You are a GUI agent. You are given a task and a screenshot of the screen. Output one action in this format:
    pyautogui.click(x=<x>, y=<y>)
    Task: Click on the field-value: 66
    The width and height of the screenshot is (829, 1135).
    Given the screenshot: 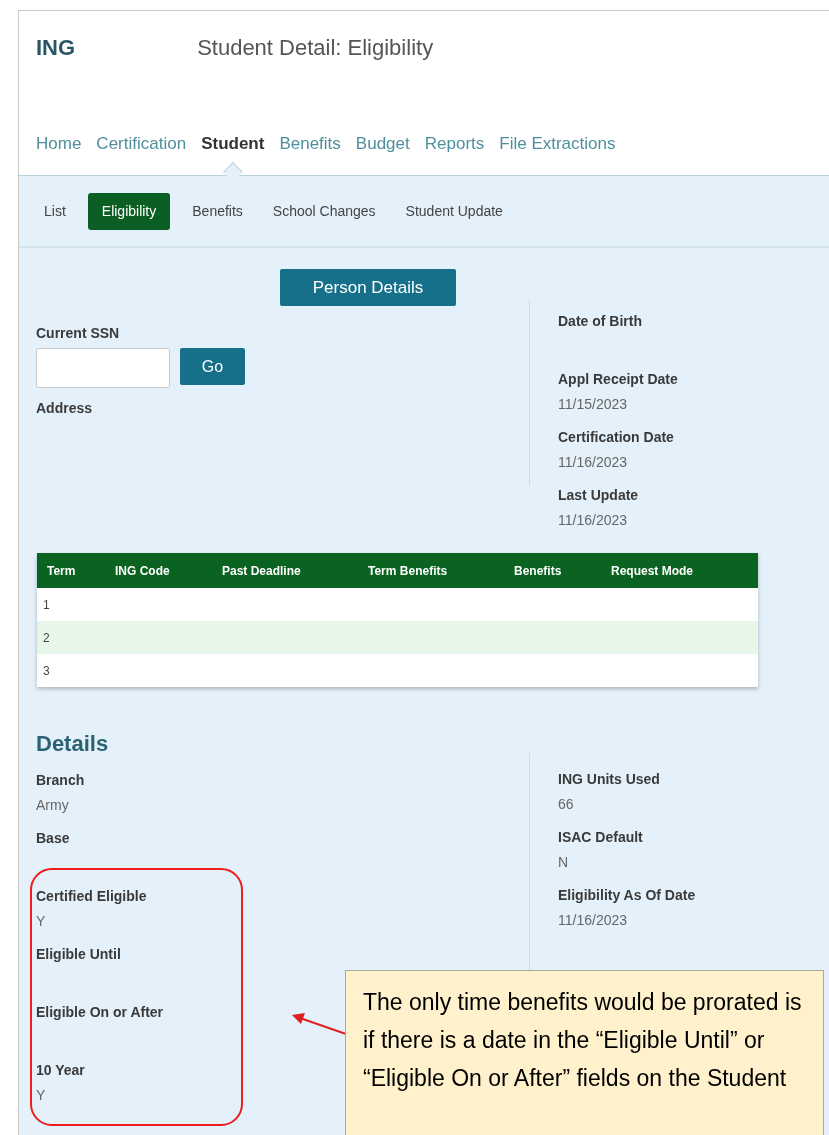 What is the action you would take?
    pyautogui.click(x=566, y=804)
    